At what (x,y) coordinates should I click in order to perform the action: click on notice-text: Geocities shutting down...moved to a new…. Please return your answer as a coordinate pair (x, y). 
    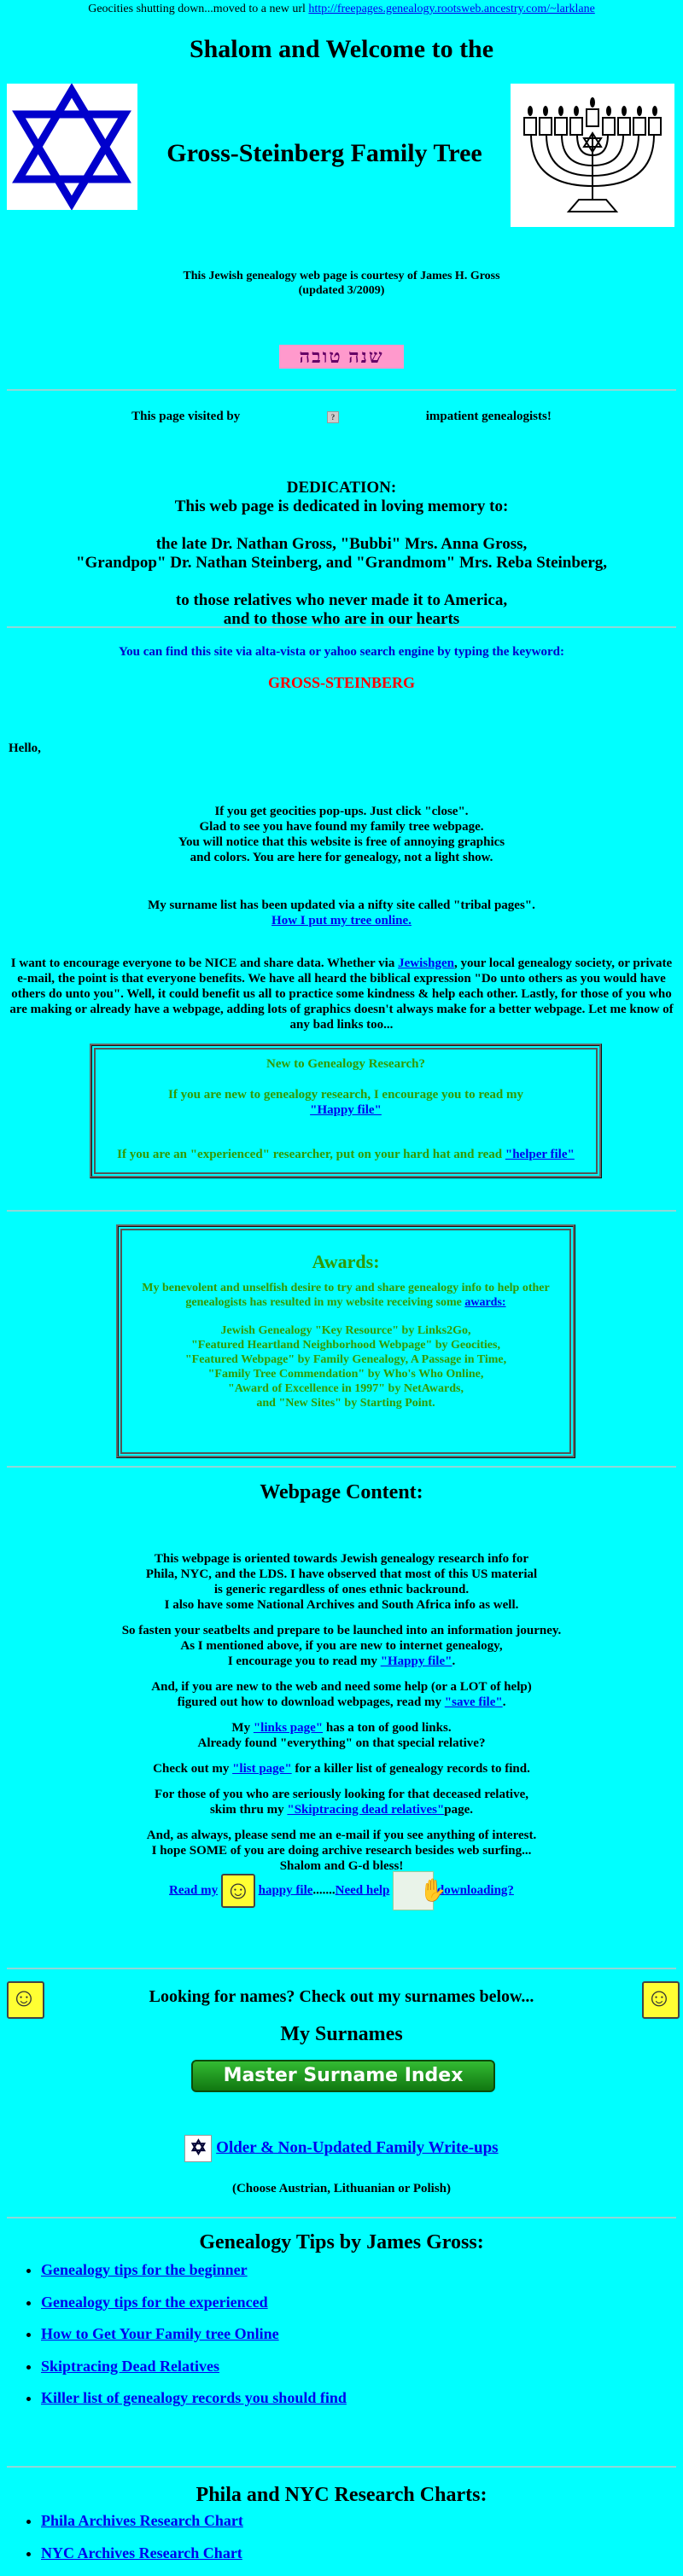
    Looking at the image, I should click on (198, 9).